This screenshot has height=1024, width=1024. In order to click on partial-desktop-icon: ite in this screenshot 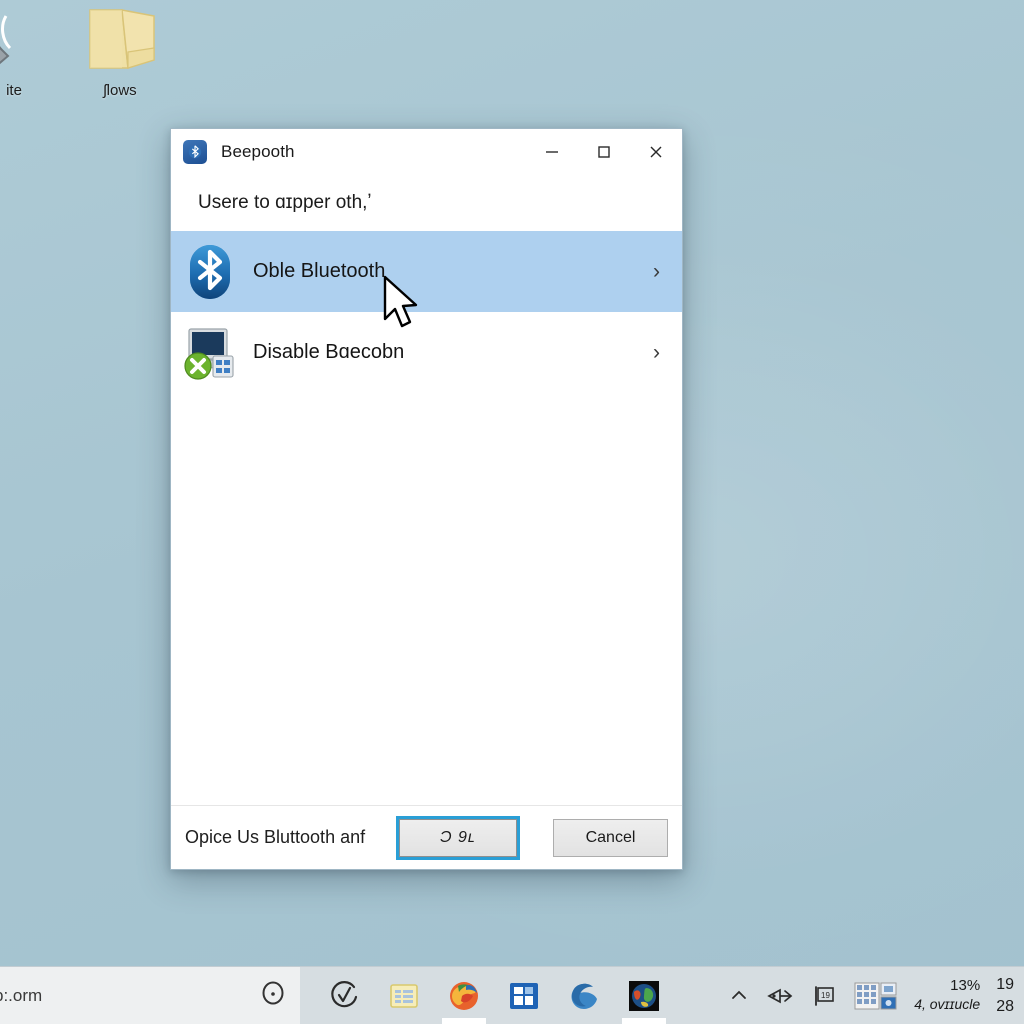, I will do `click(31, 50)`.